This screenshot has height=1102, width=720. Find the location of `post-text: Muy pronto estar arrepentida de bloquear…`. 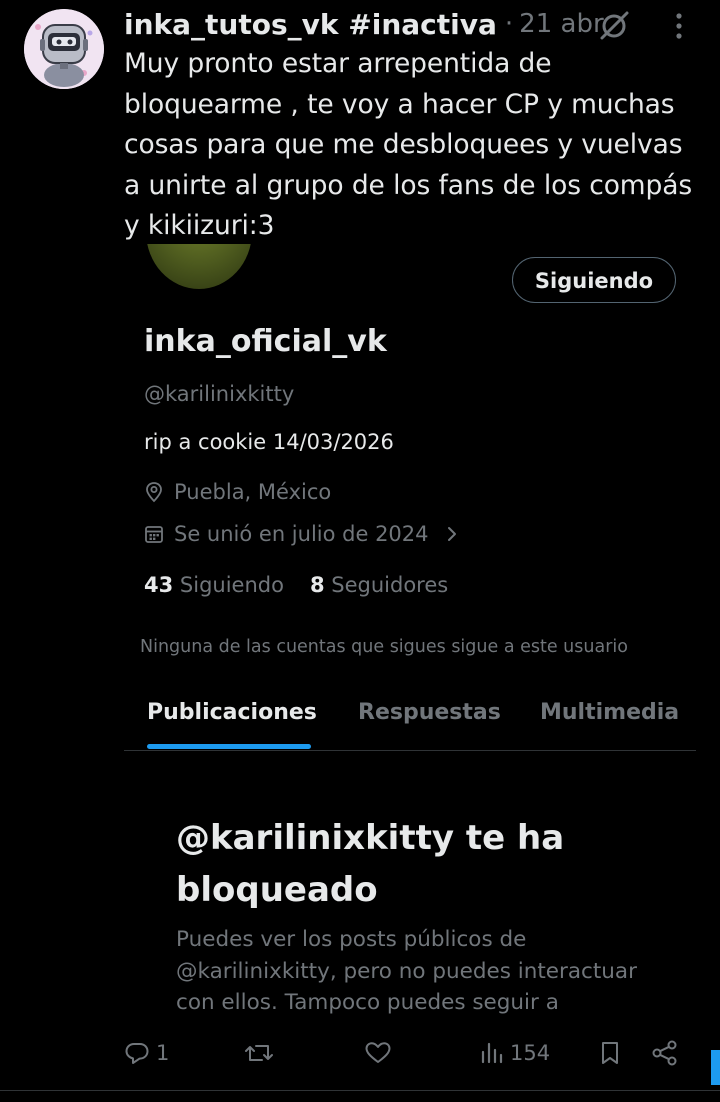

post-text: Muy pronto estar arrepentida de bloquear… is located at coordinates (408, 144).